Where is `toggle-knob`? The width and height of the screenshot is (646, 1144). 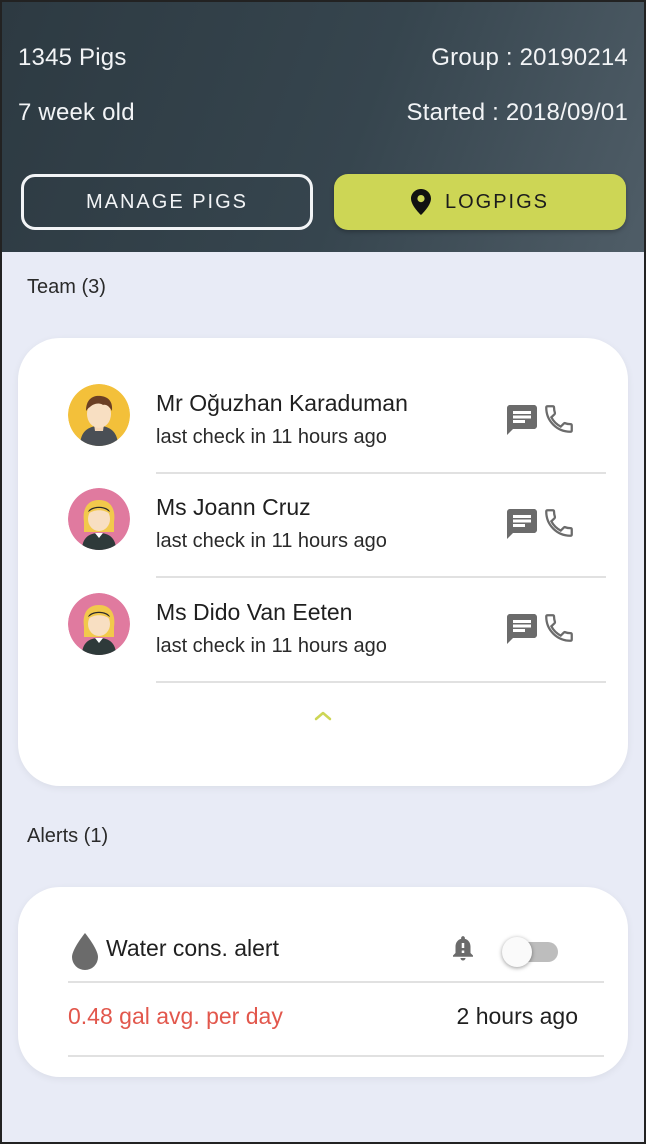
toggle-knob is located at coordinates (517, 952).